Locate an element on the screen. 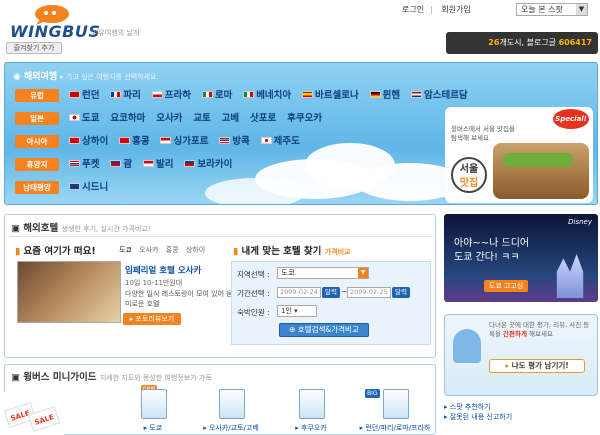 The width and height of the screenshot is (600, 435). recommend-spot-link: ▸ 스팟 추천하기 is located at coordinates (472, 407).